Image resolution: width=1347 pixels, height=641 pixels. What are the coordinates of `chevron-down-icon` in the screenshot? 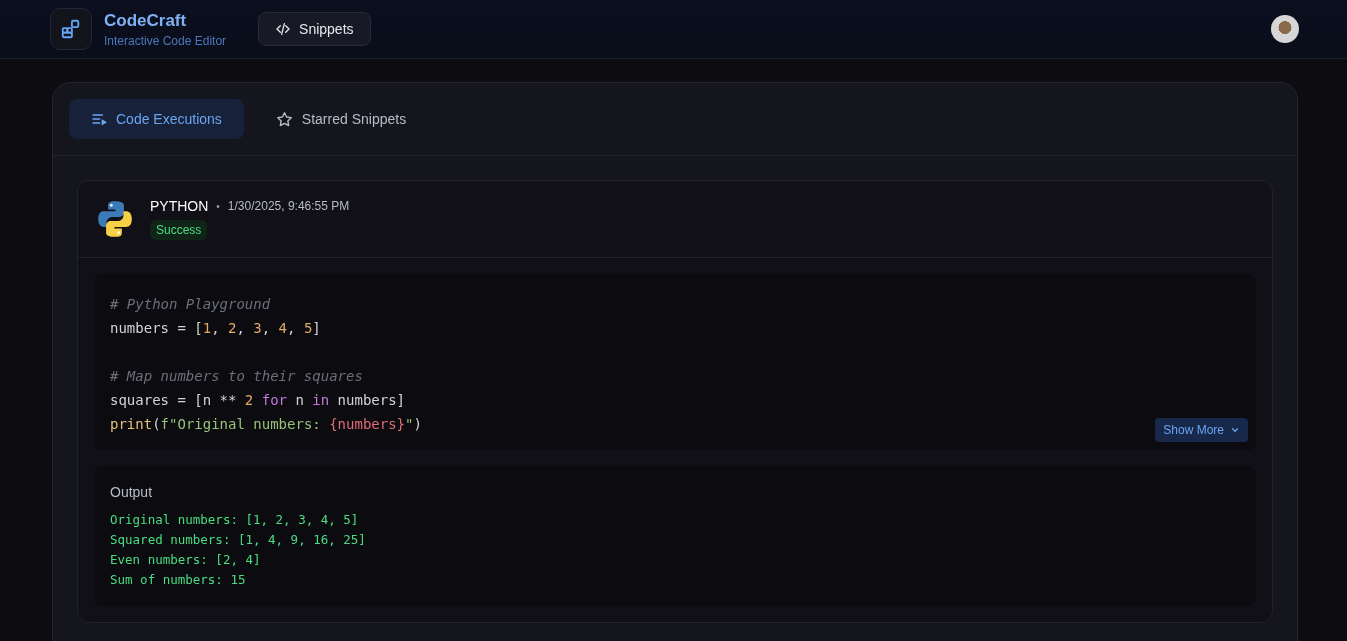 It's located at (1235, 430).